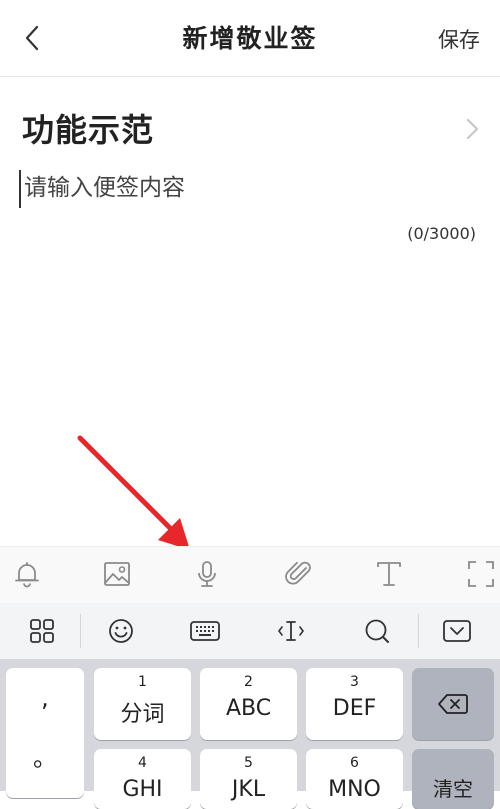 The height and width of the screenshot is (809, 500). I want to click on category-selector, so click(473, 129).